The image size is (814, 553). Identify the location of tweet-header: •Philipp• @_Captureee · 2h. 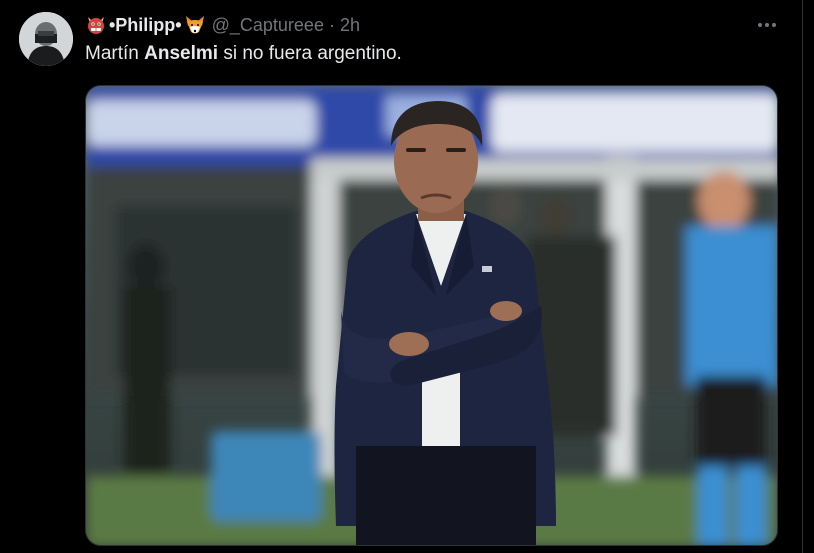
(222, 25).